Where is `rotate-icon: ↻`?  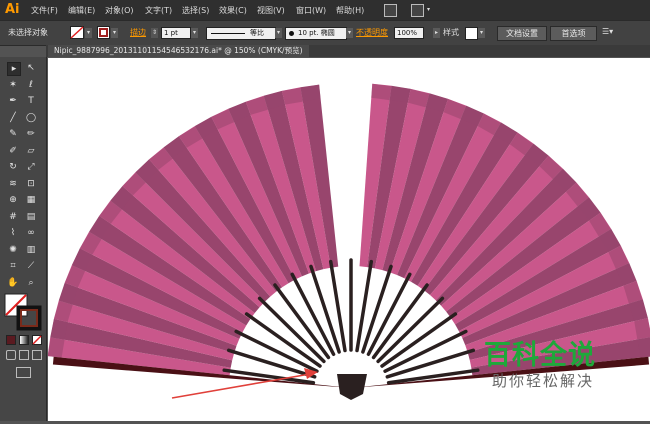
rotate-icon: ↻ is located at coordinates (13, 167).